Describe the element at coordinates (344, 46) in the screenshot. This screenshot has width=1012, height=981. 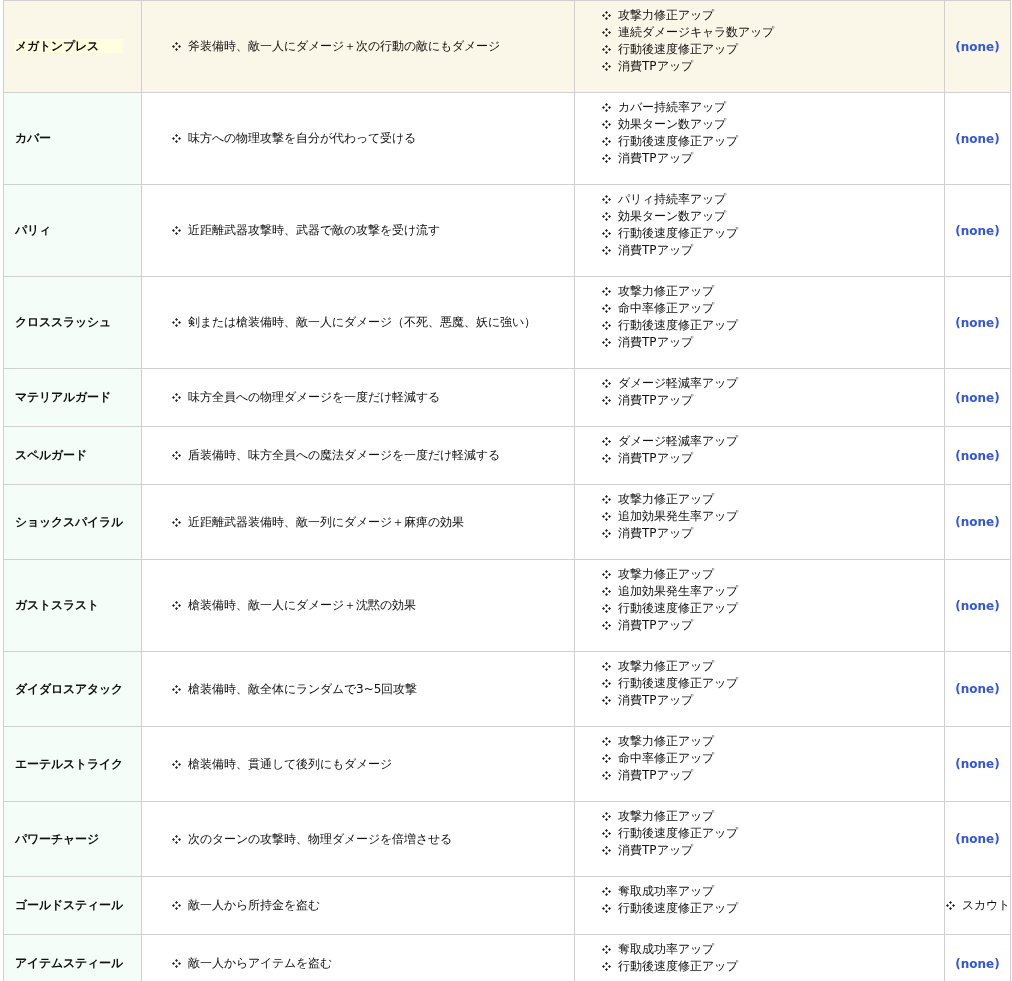
I see `skill-description: 斧装備時、敵一人にダメージ＋次の行動の敵にもダメージ` at that location.